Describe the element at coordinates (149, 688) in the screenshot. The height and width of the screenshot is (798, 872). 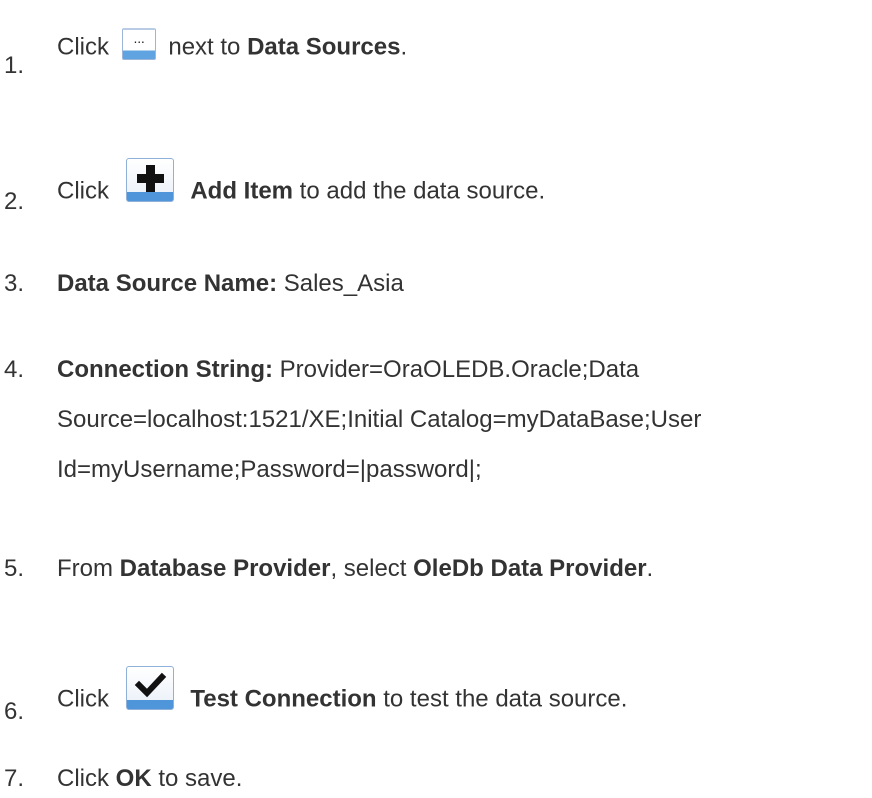
I see `checkmark-icon` at that location.